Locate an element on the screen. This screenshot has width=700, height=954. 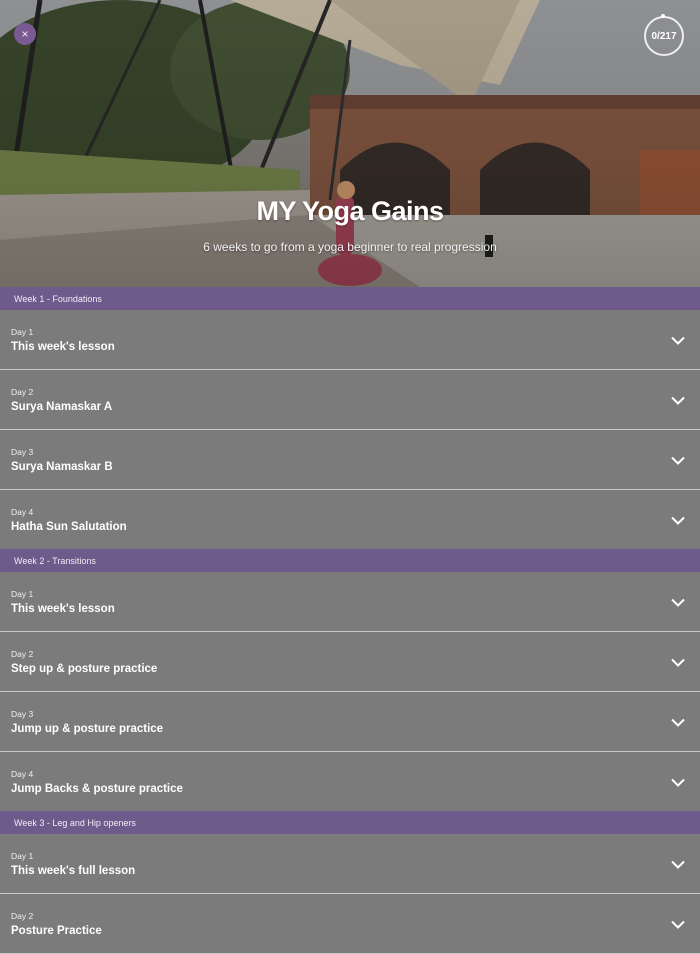
day-title: Jump Backs & posture practice is located at coordinates (97, 789).